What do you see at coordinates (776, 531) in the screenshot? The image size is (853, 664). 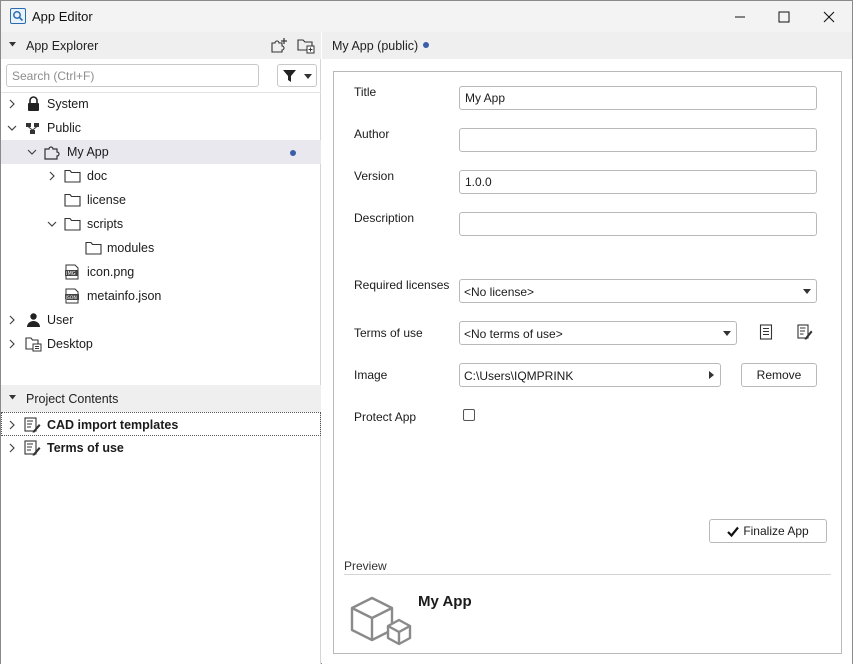 I see `finalize-app-label: Finalize App` at bounding box center [776, 531].